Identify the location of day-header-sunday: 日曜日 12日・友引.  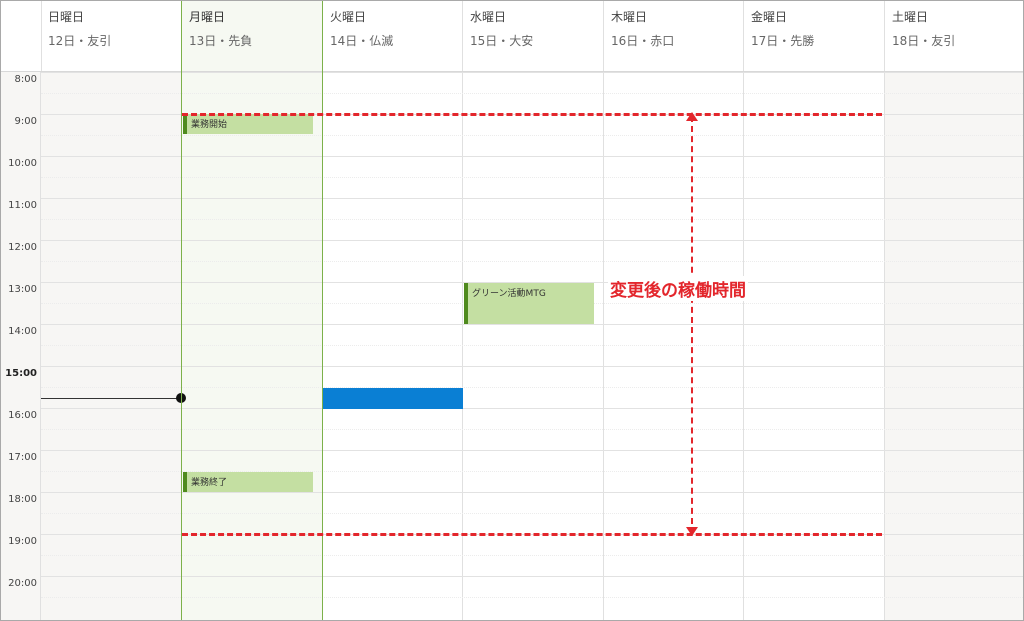
(111, 36).